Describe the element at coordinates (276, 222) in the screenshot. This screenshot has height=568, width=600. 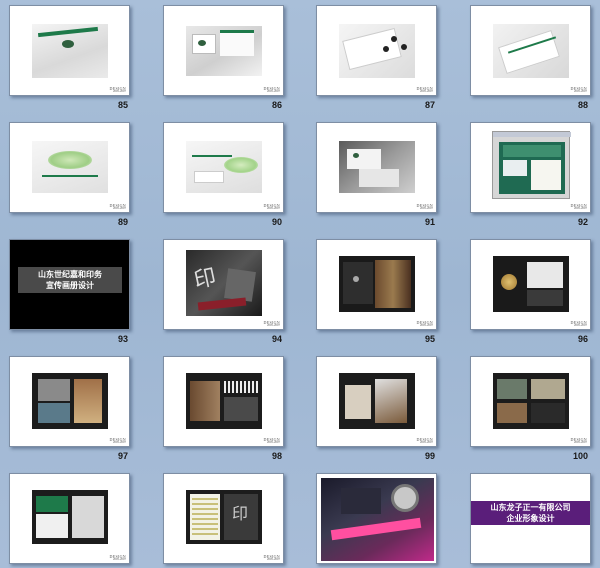
I see `slide-number: 90` at that location.